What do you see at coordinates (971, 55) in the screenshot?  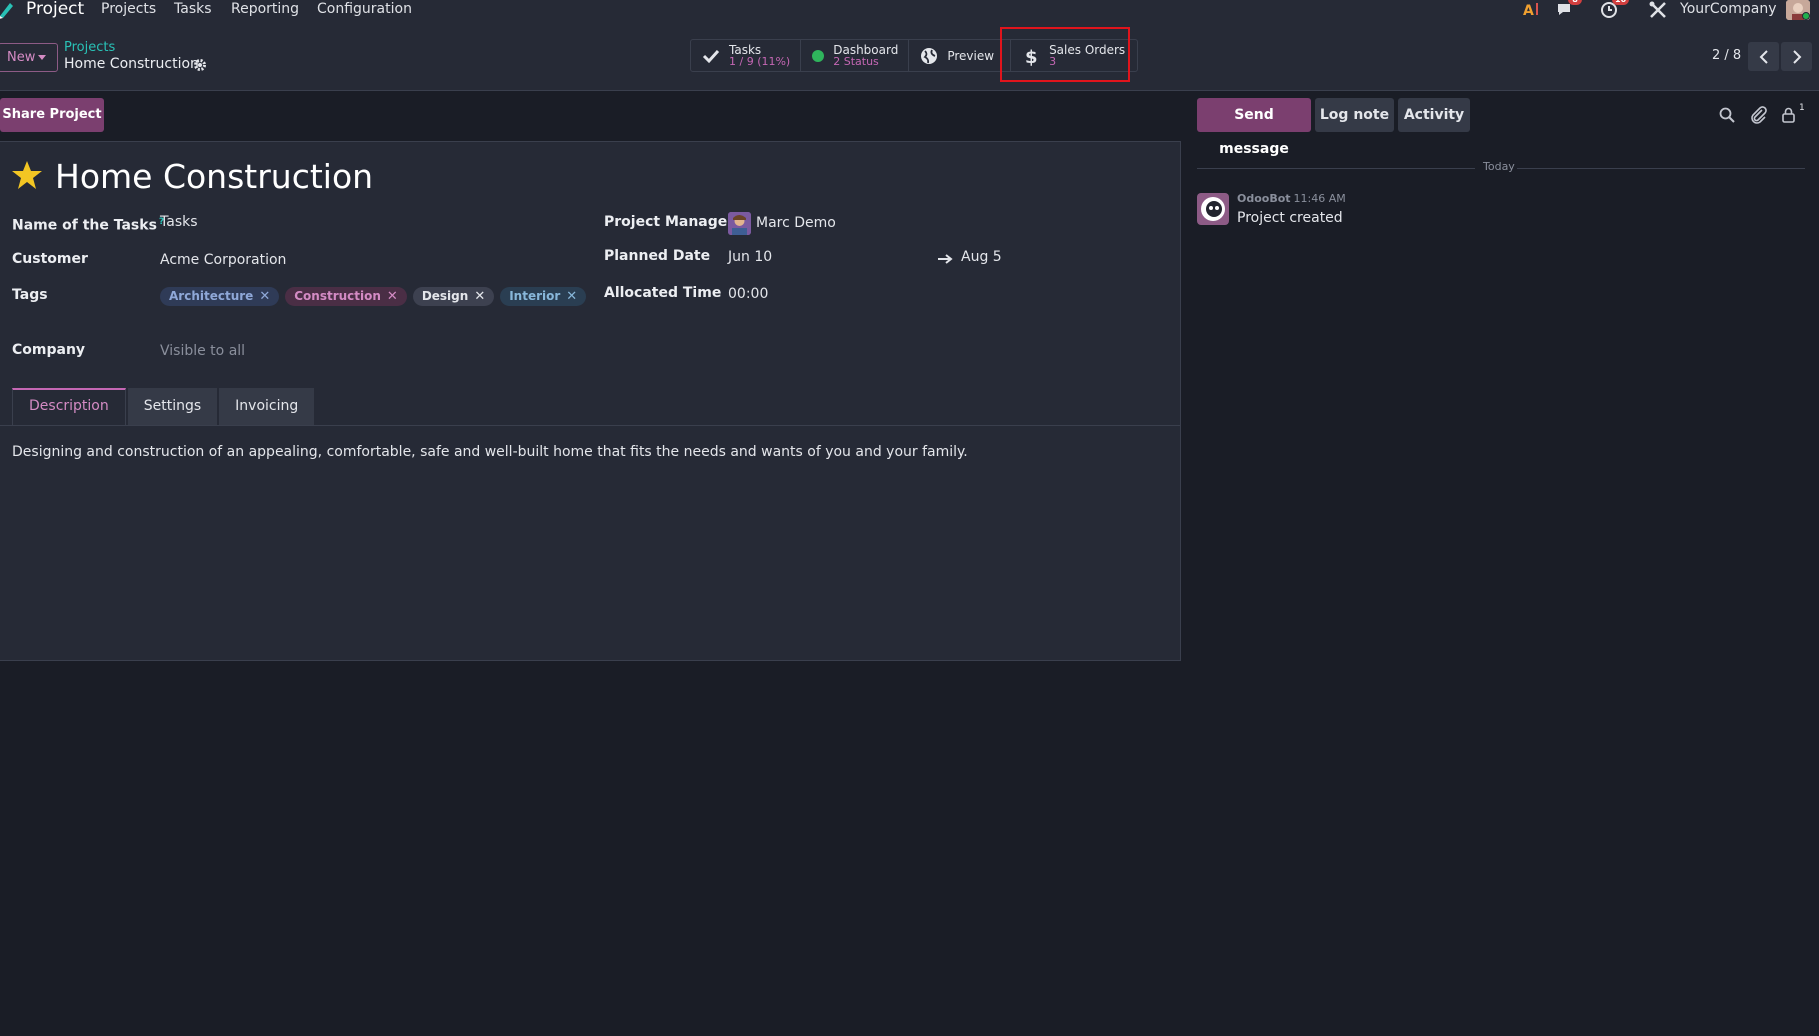 I see `preview-title: Preview` at bounding box center [971, 55].